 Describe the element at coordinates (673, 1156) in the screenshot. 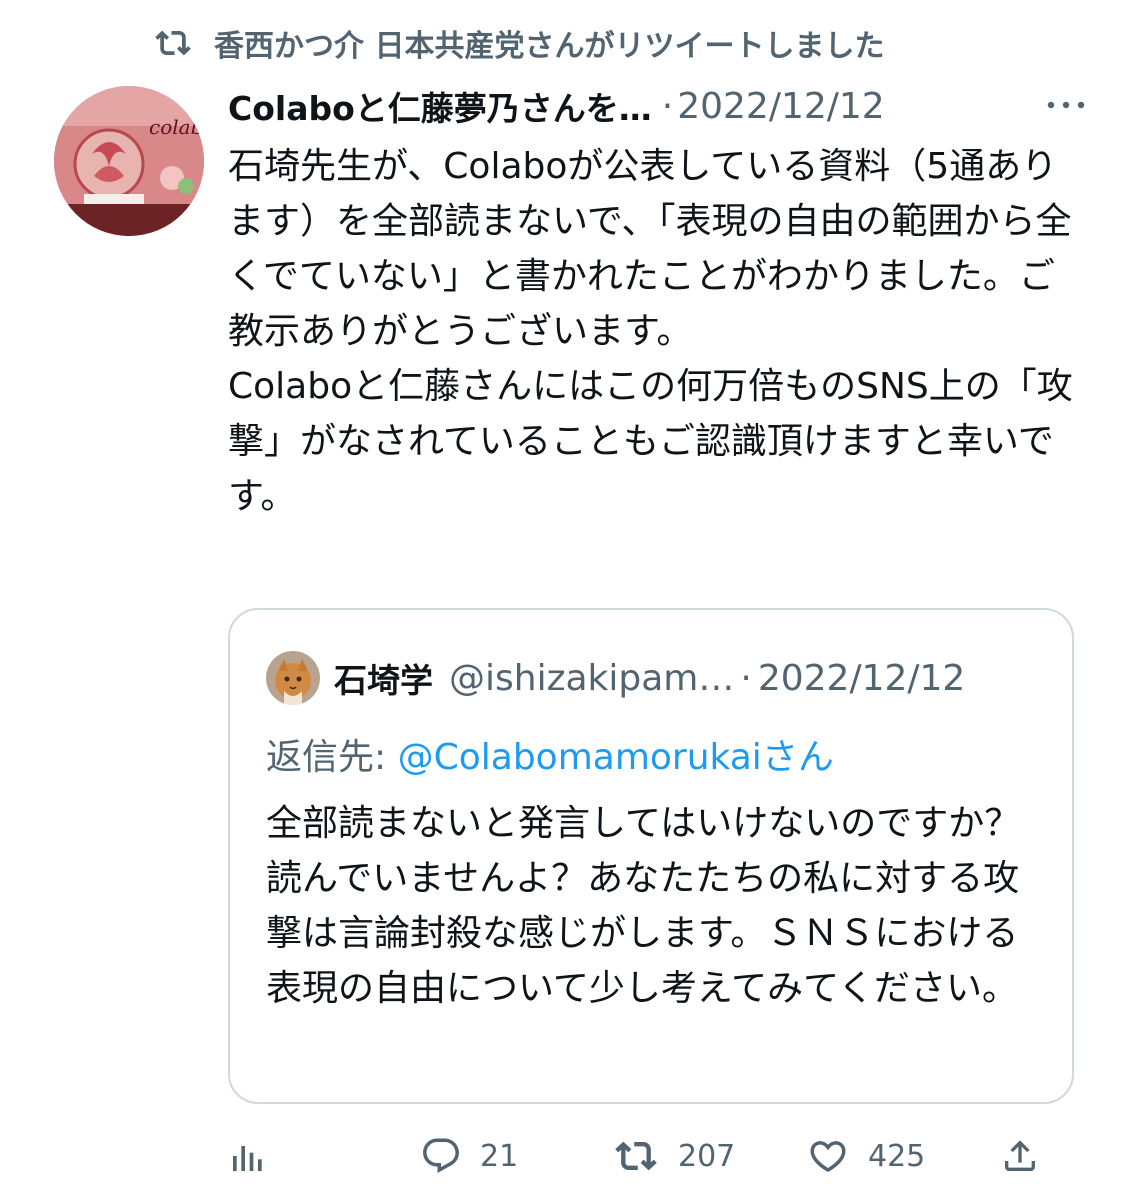

I see `retweet-button: 207` at that location.